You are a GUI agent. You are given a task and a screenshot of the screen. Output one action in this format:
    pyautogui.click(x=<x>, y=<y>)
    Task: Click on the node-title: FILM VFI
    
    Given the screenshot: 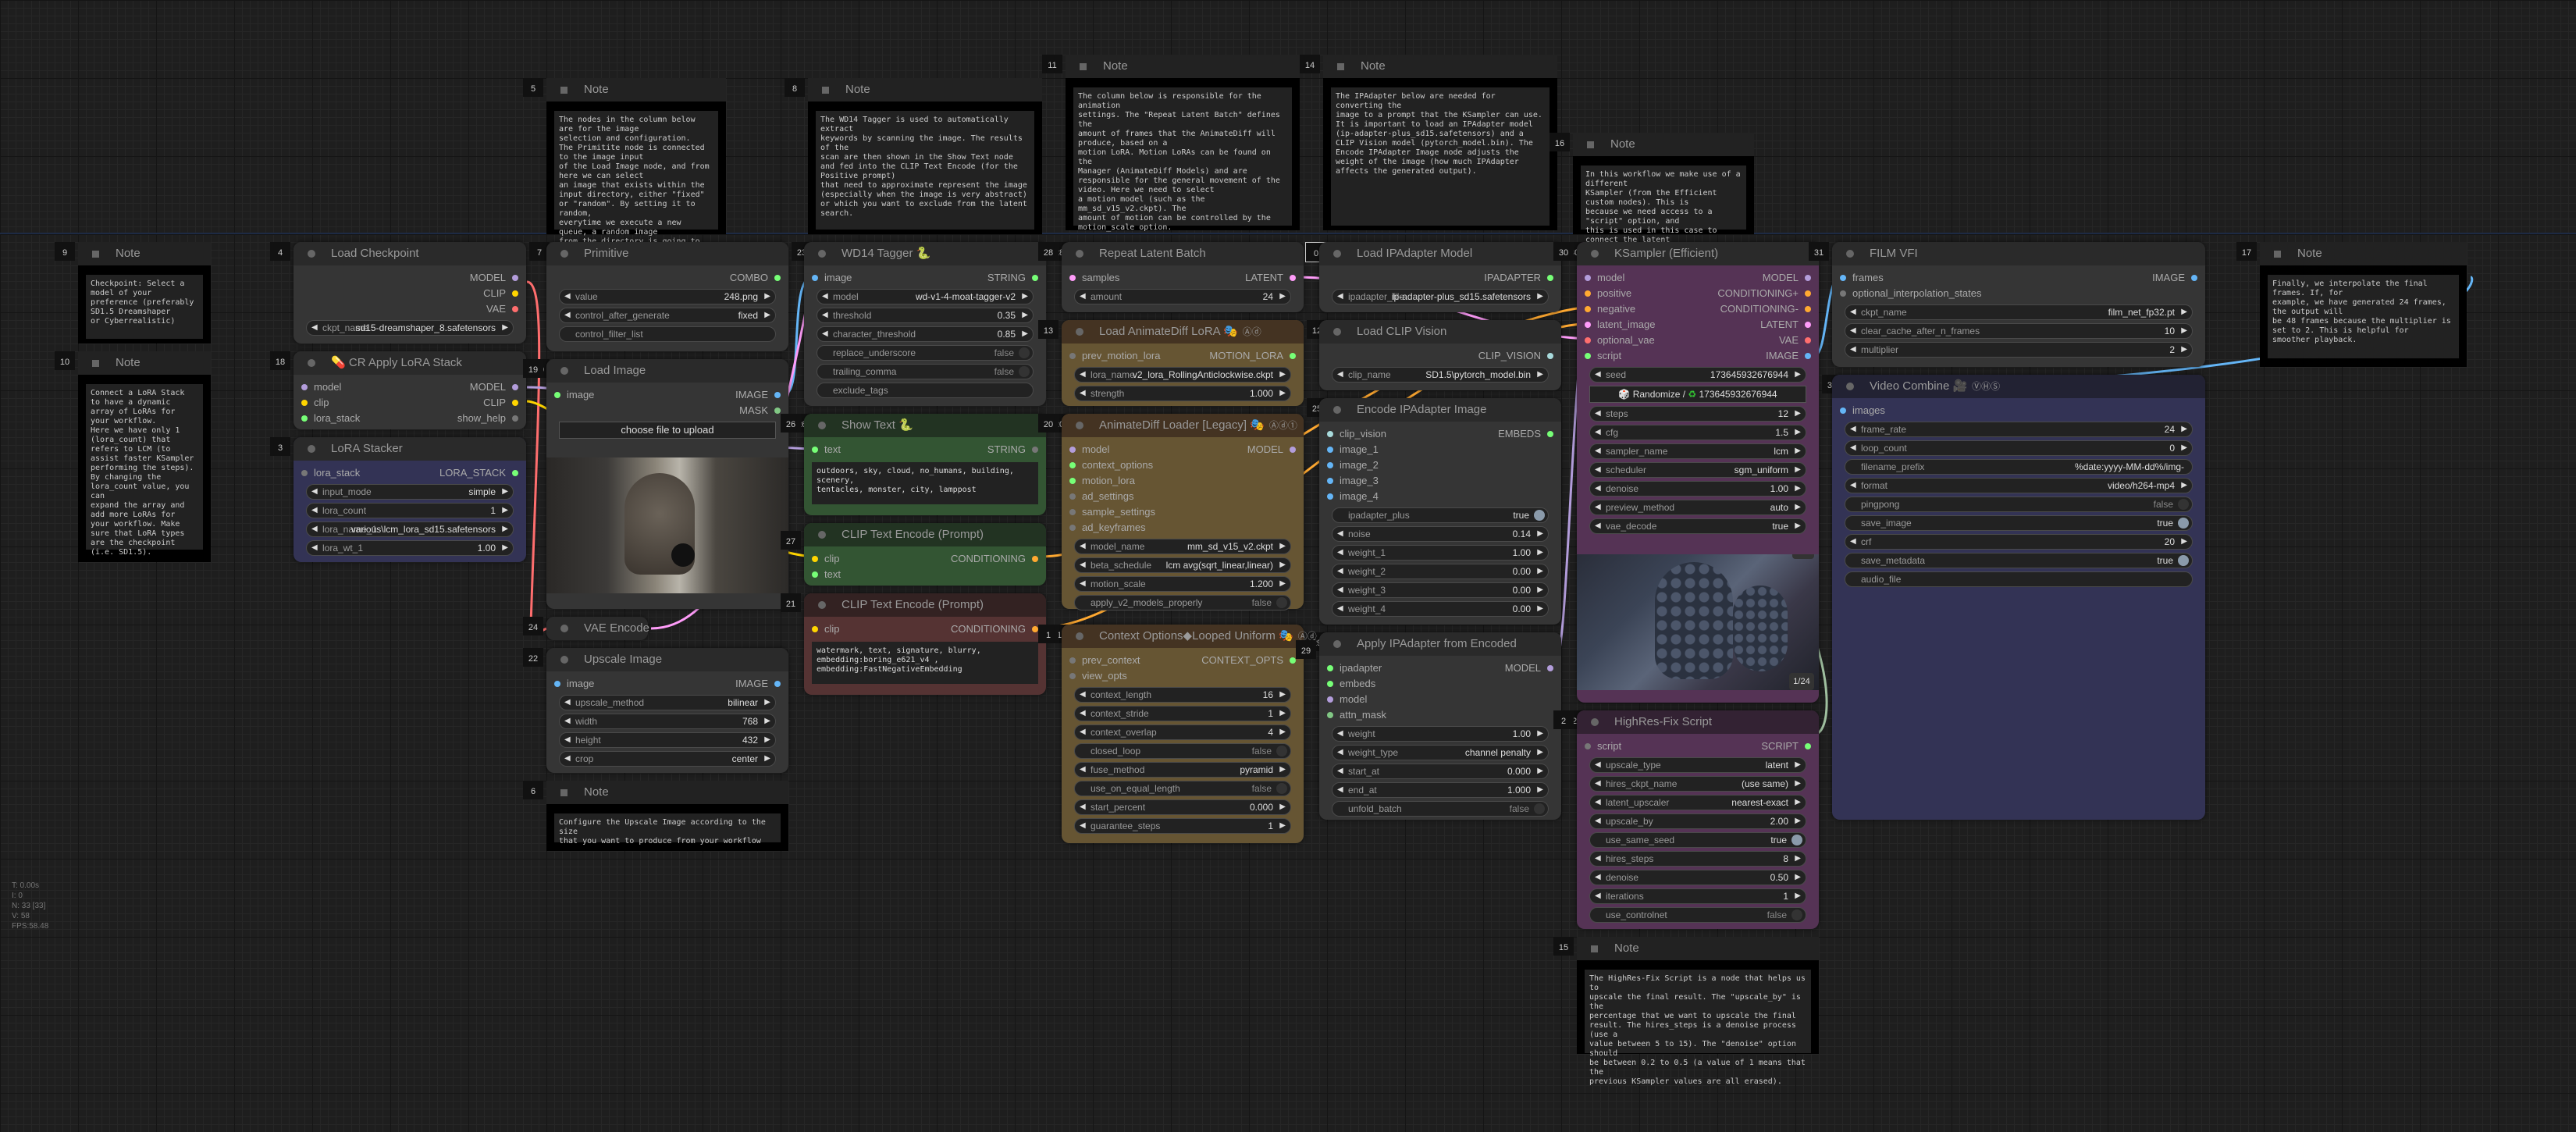 What is the action you would take?
    pyautogui.click(x=2018, y=253)
    